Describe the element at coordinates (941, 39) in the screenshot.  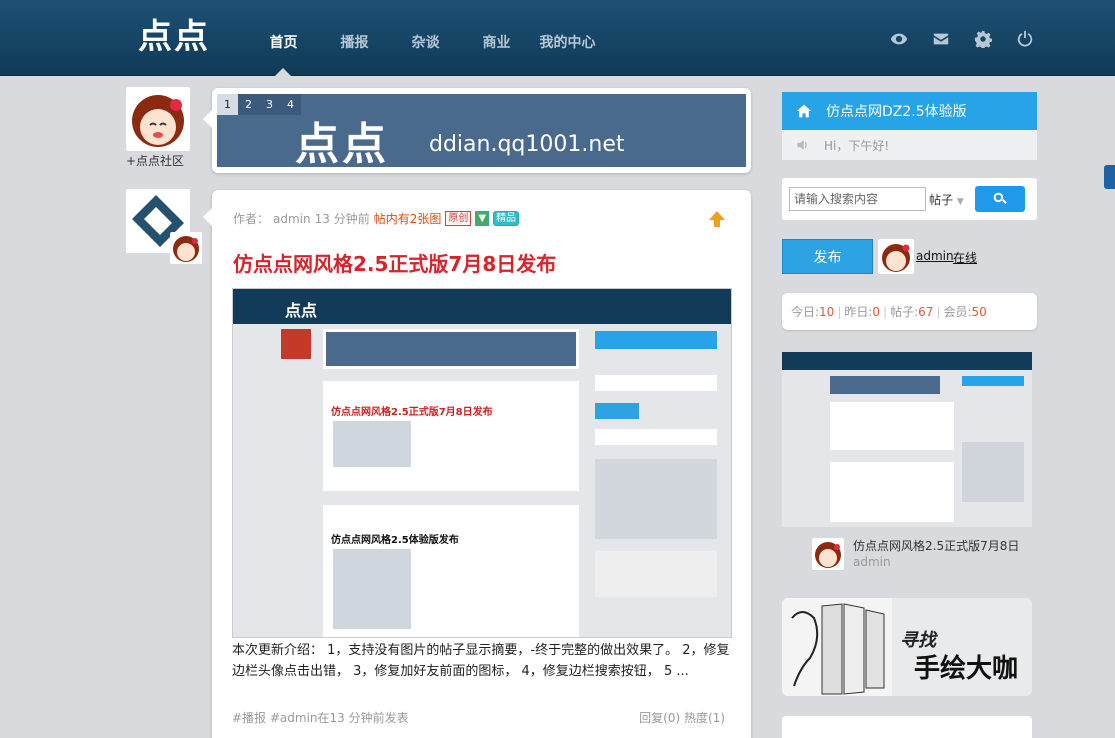
I see `mail-icon` at that location.